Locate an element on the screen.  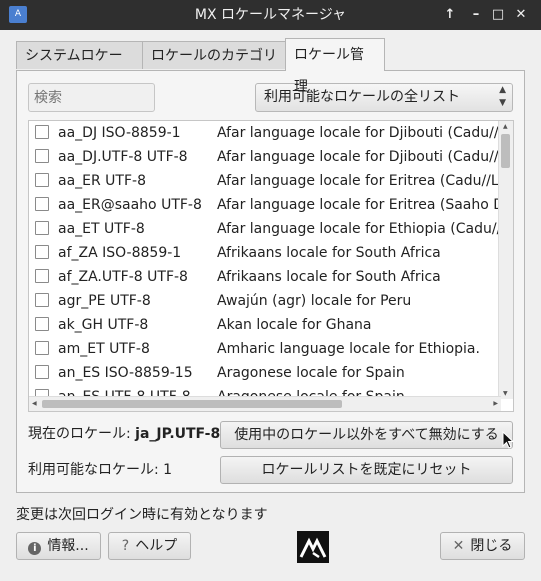
help-icon: ? is located at coordinates (125, 546).